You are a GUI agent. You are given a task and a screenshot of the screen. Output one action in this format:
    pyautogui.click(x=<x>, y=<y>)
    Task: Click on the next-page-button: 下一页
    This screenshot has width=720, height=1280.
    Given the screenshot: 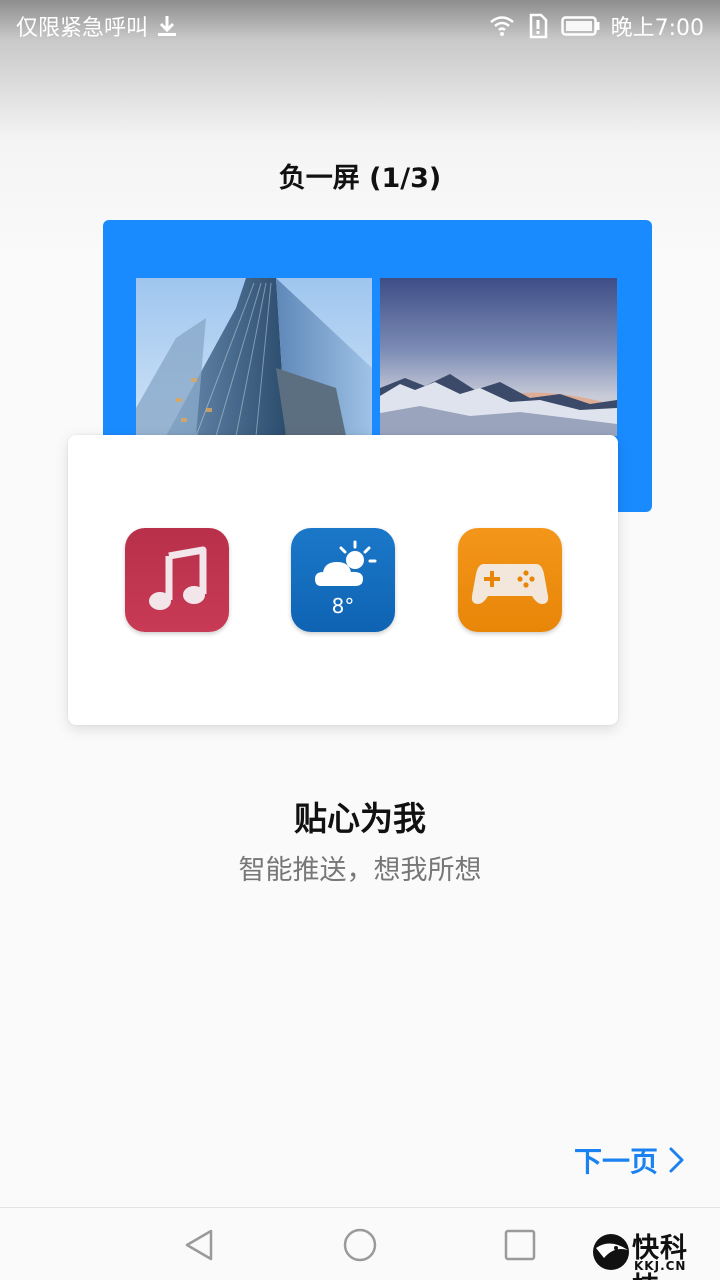 What is the action you would take?
    pyautogui.click(x=630, y=1160)
    